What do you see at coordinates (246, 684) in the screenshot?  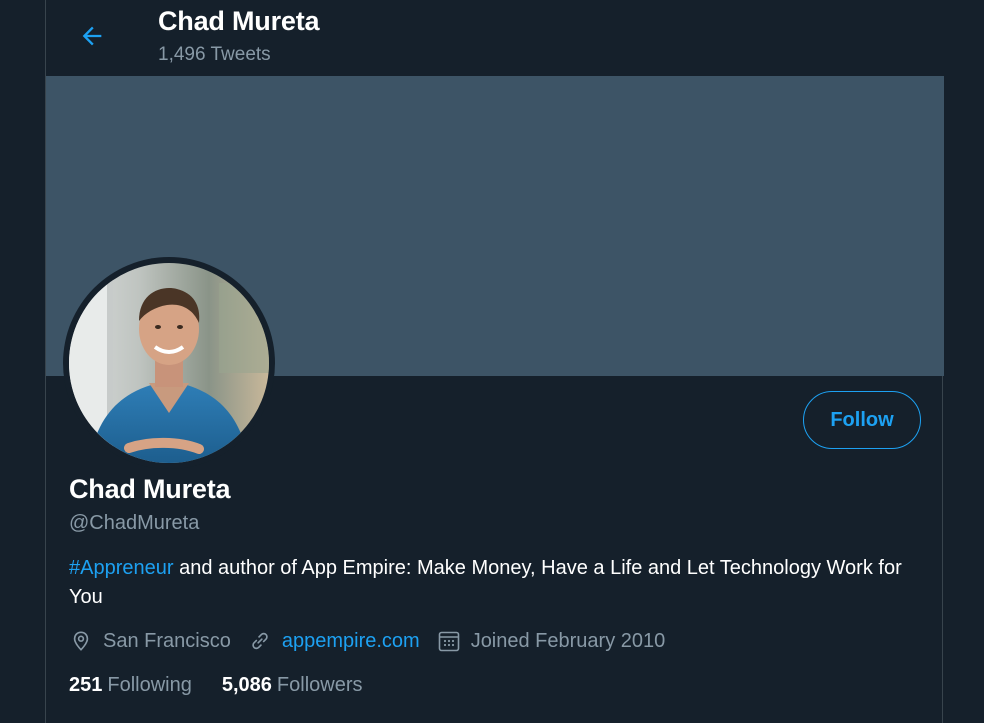 I see `followers-count: 5,086` at bounding box center [246, 684].